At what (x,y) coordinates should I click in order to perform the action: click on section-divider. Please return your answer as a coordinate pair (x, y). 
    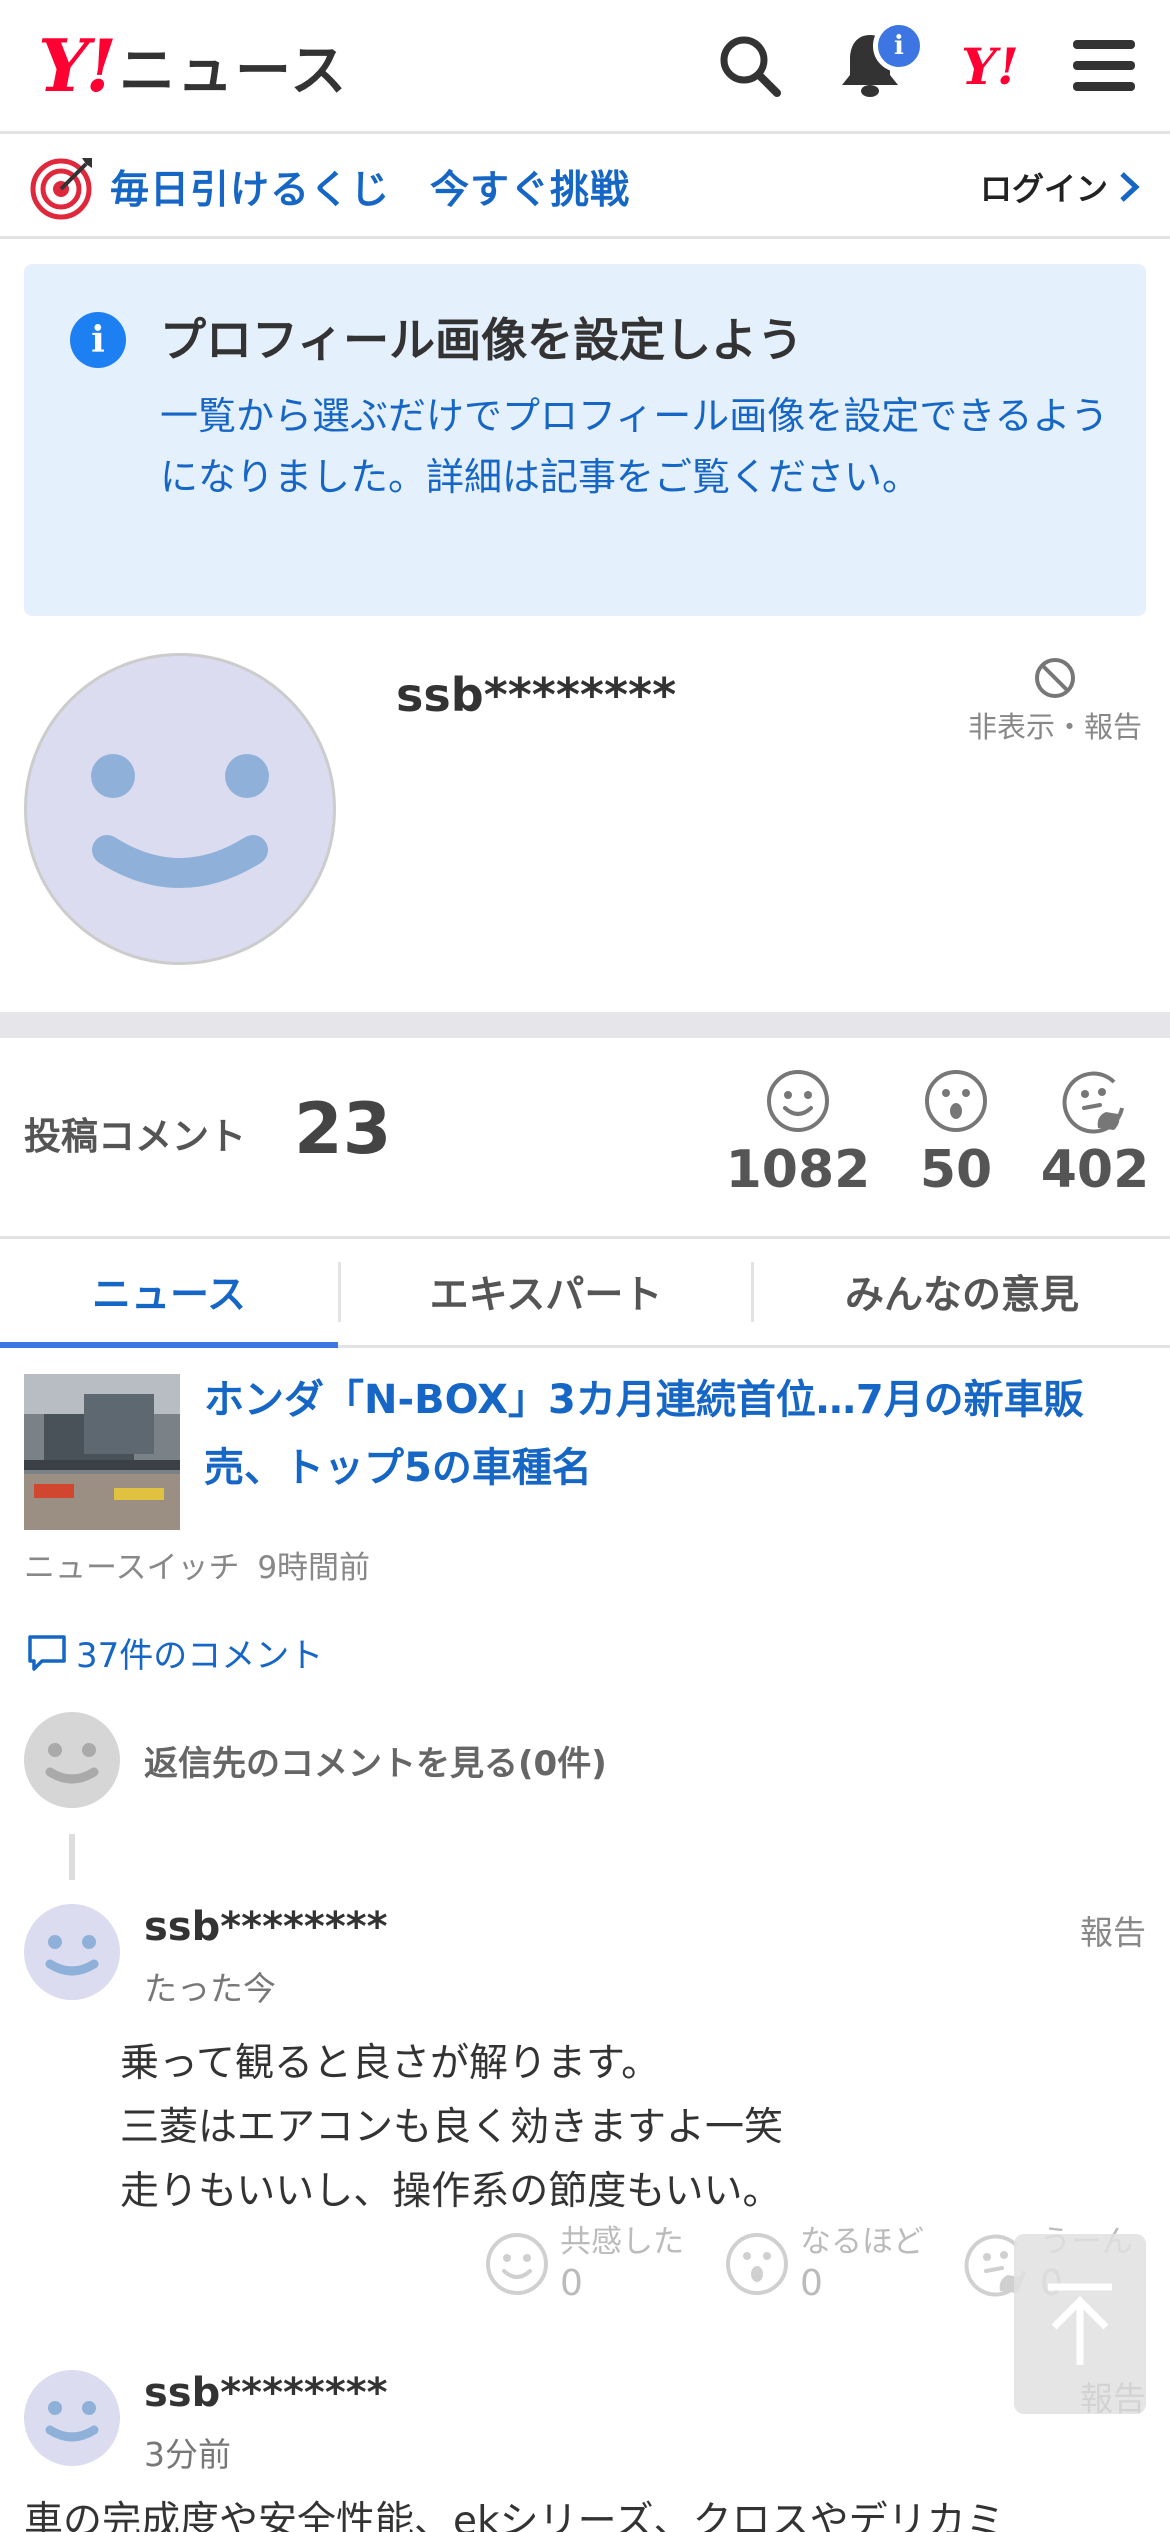
    Looking at the image, I should click on (585, 1025).